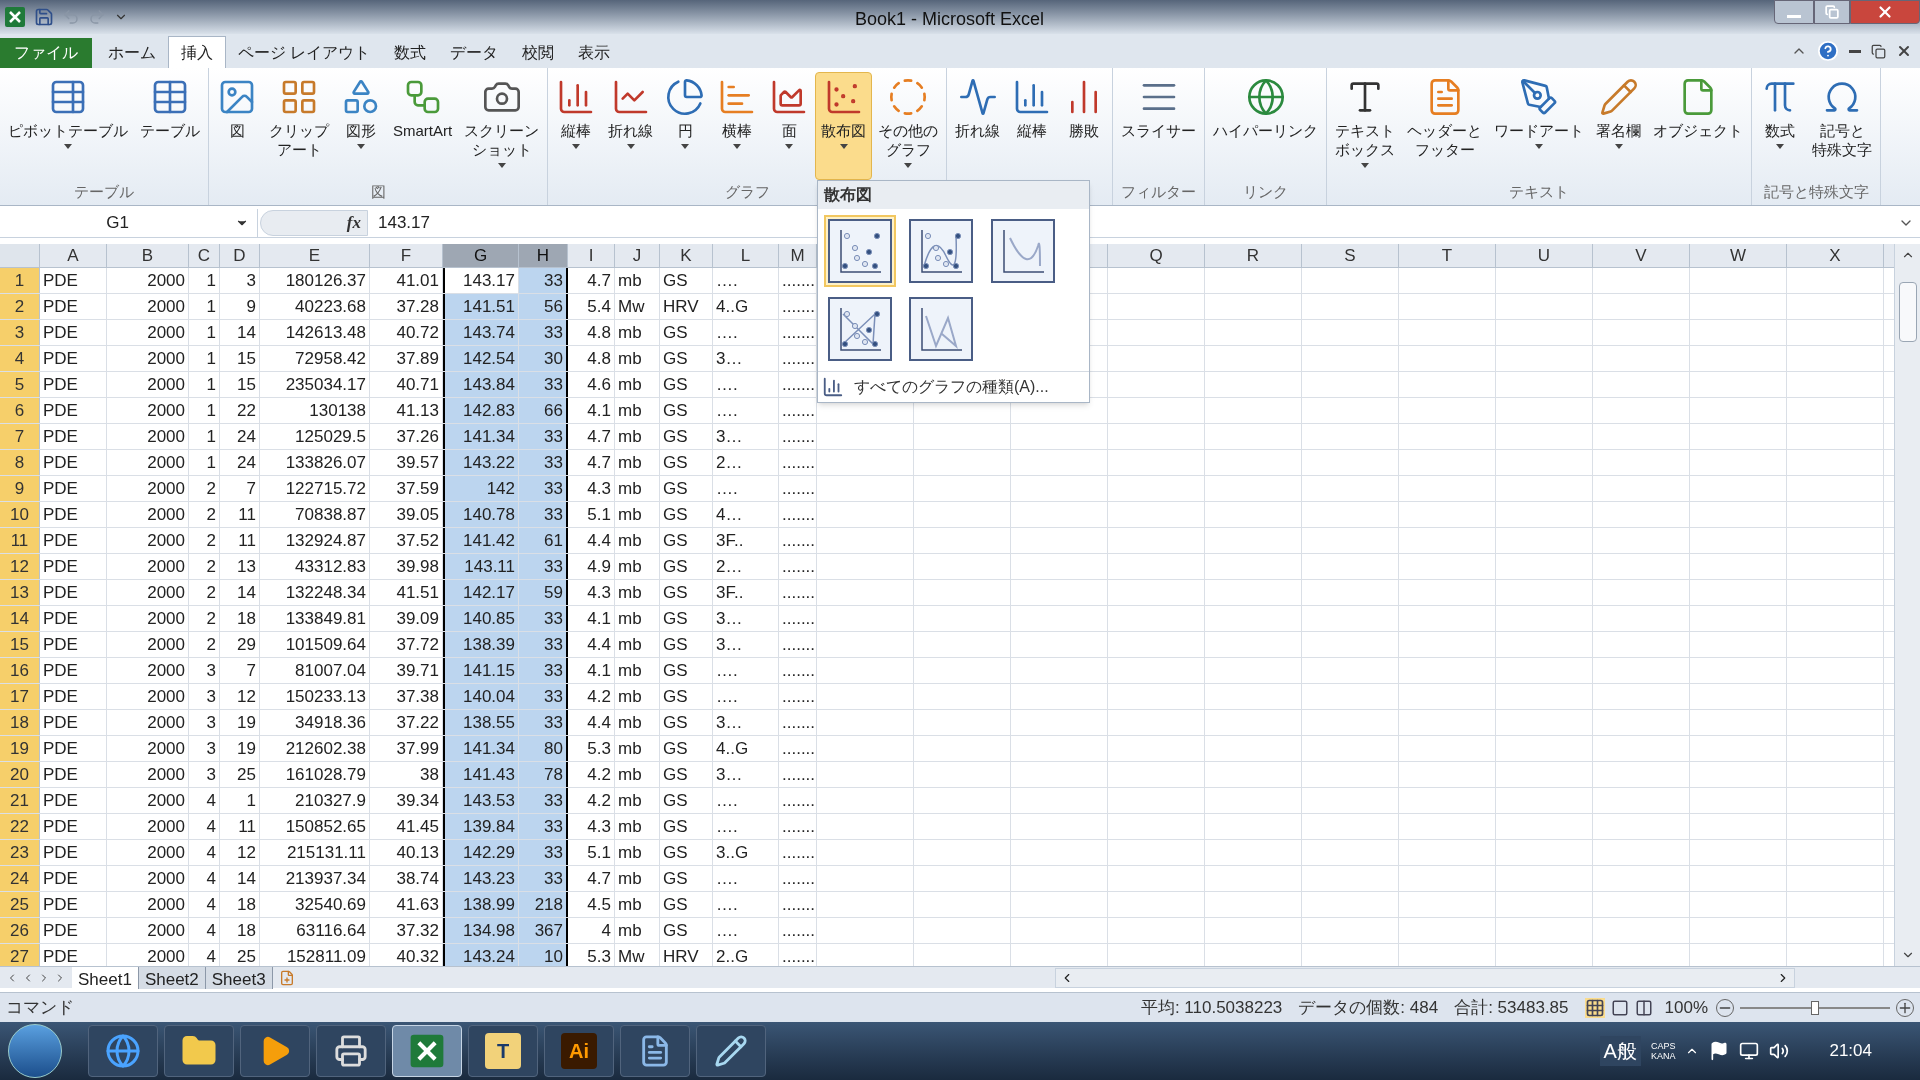 Image resolution: width=1920 pixels, height=1080 pixels. I want to click on column-header: X, so click(1835, 255).